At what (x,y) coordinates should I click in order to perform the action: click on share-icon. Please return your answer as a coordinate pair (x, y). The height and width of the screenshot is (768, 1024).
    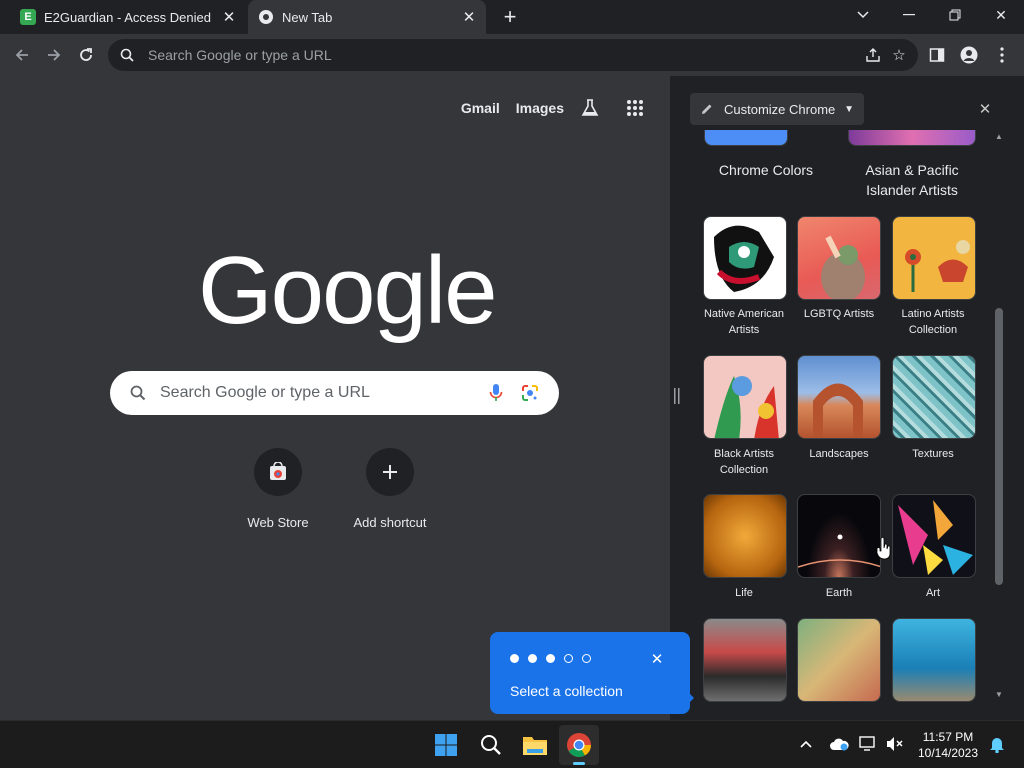
    Looking at the image, I should click on (873, 55).